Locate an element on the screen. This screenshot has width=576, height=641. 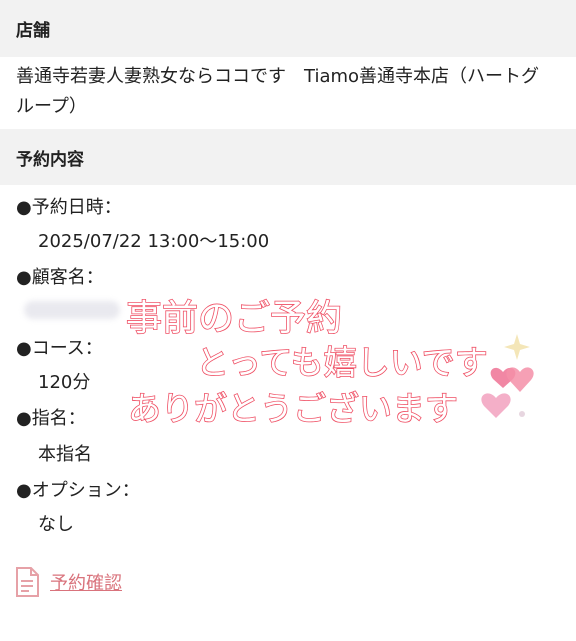
customer-label: ●顧客名： is located at coordinates (60, 277).